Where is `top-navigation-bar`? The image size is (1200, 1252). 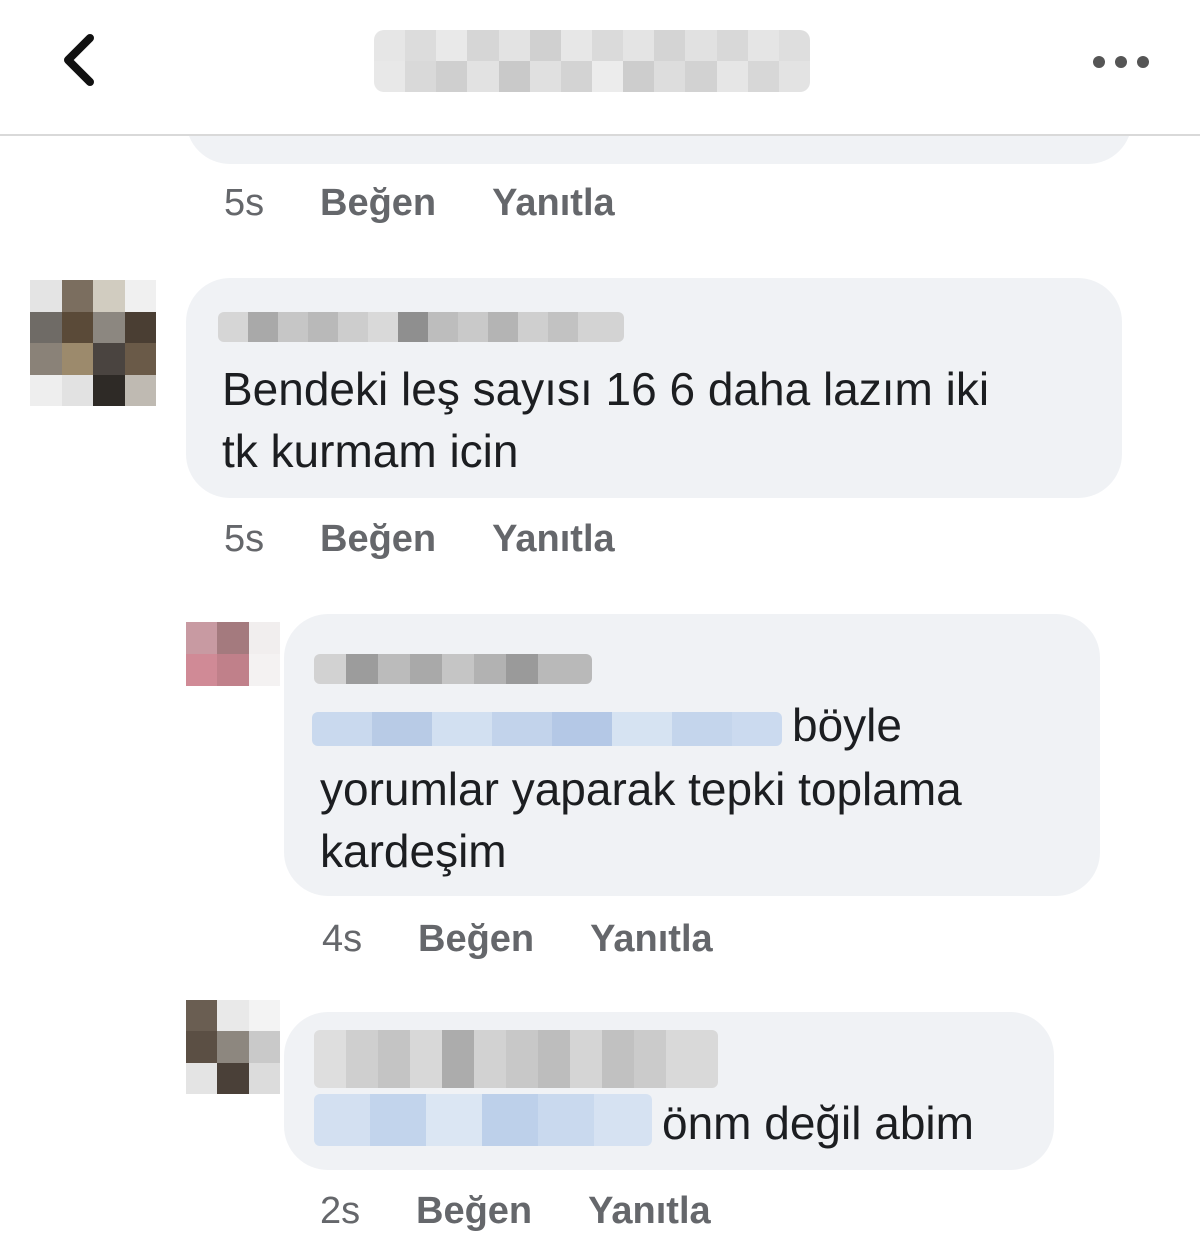 top-navigation-bar is located at coordinates (600, 68).